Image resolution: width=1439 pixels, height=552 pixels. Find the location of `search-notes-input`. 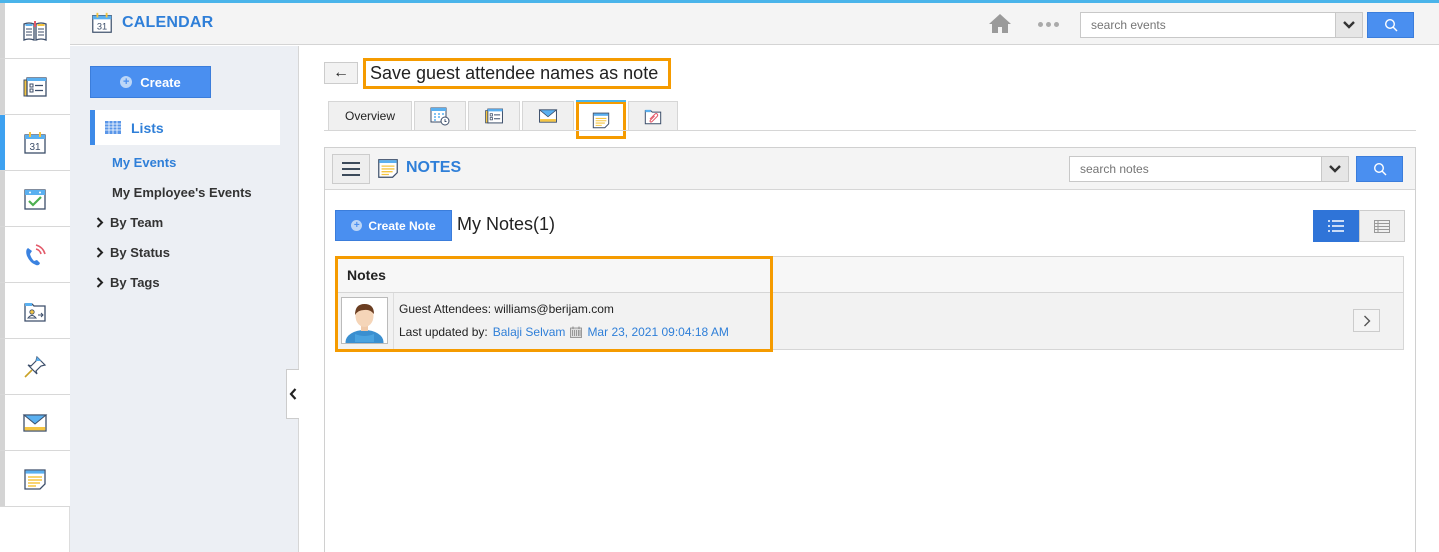

search-notes-input is located at coordinates (1195, 169).